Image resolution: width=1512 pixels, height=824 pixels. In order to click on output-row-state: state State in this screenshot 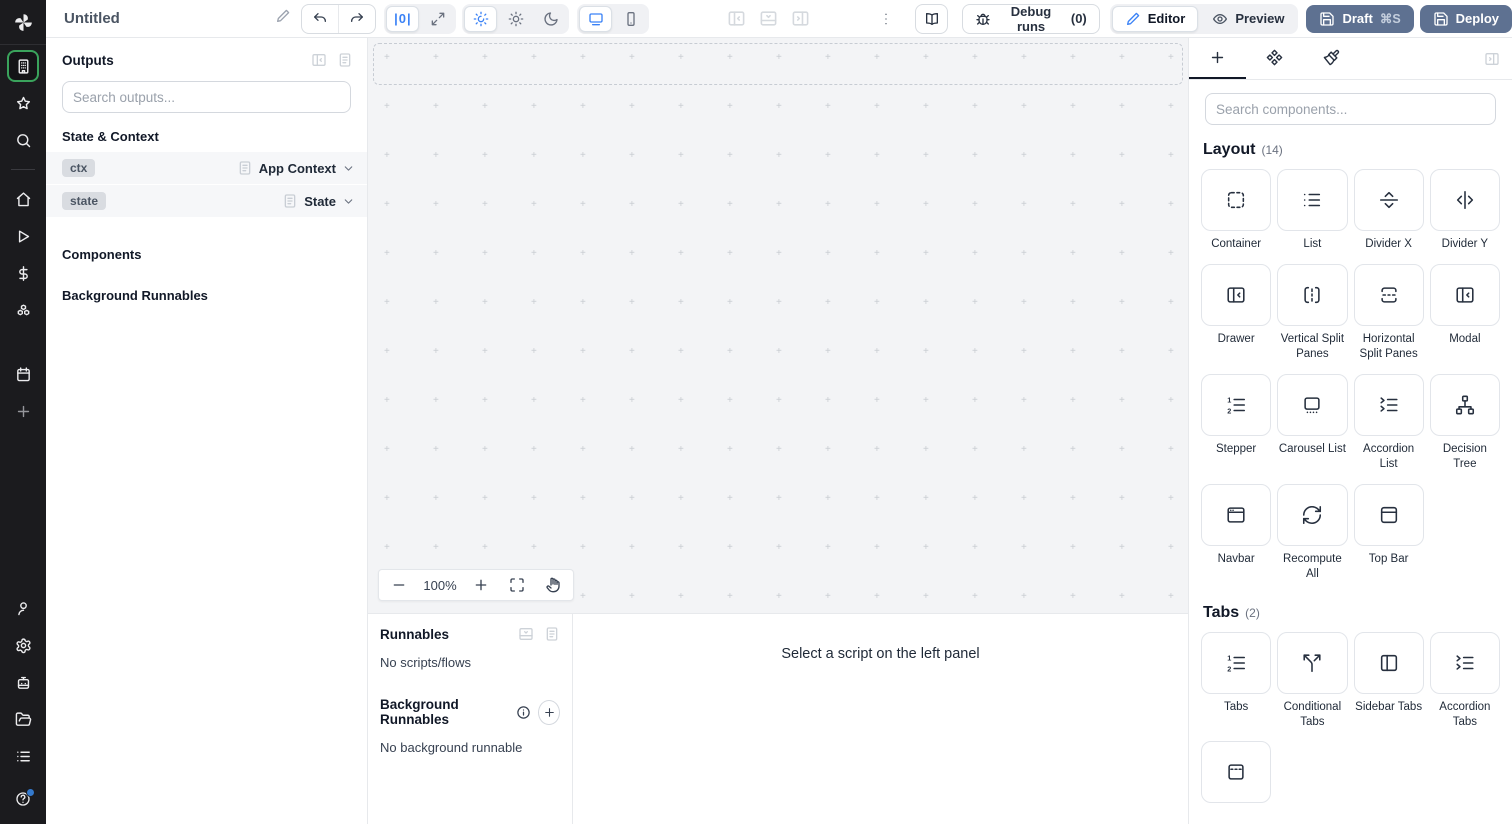, I will do `click(206, 201)`.